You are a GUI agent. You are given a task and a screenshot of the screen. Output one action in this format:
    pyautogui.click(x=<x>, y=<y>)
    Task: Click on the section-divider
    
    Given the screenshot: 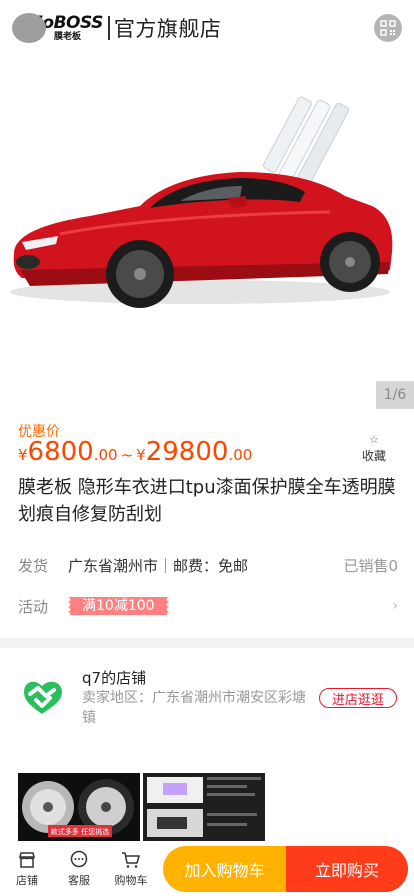 What is the action you would take?
    pyautogui.click(x=207, y=643)
    